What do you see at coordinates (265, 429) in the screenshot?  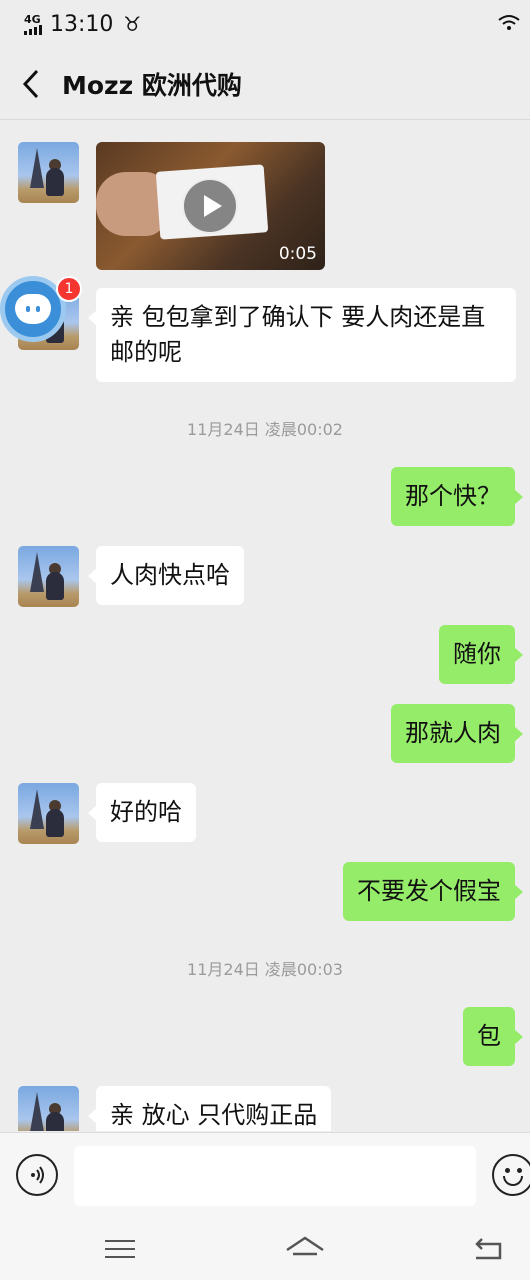 I see `message-timestamp: 11月24日 凌晨00:02` at bounding box center [265, 429].